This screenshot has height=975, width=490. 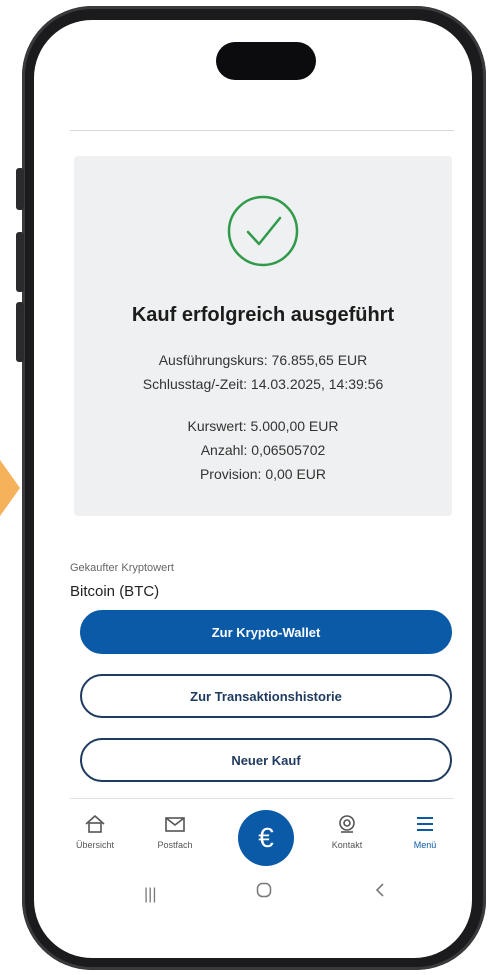 I want to click on tab-overview-label: Übersicht, so click(x=94, y=845).